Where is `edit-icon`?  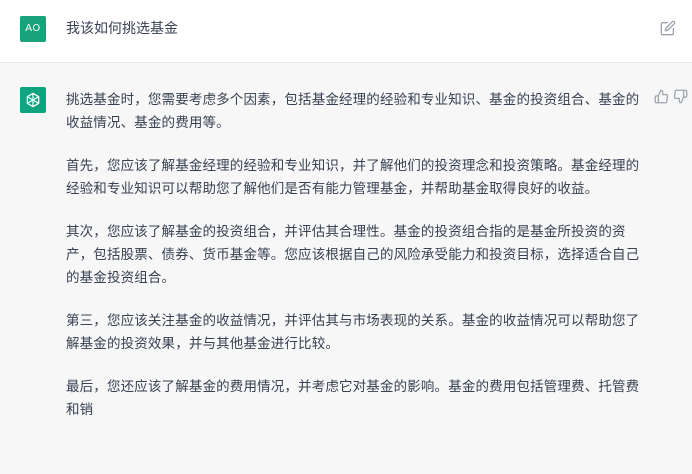 edit-icon is located at coordinates (668, 28).